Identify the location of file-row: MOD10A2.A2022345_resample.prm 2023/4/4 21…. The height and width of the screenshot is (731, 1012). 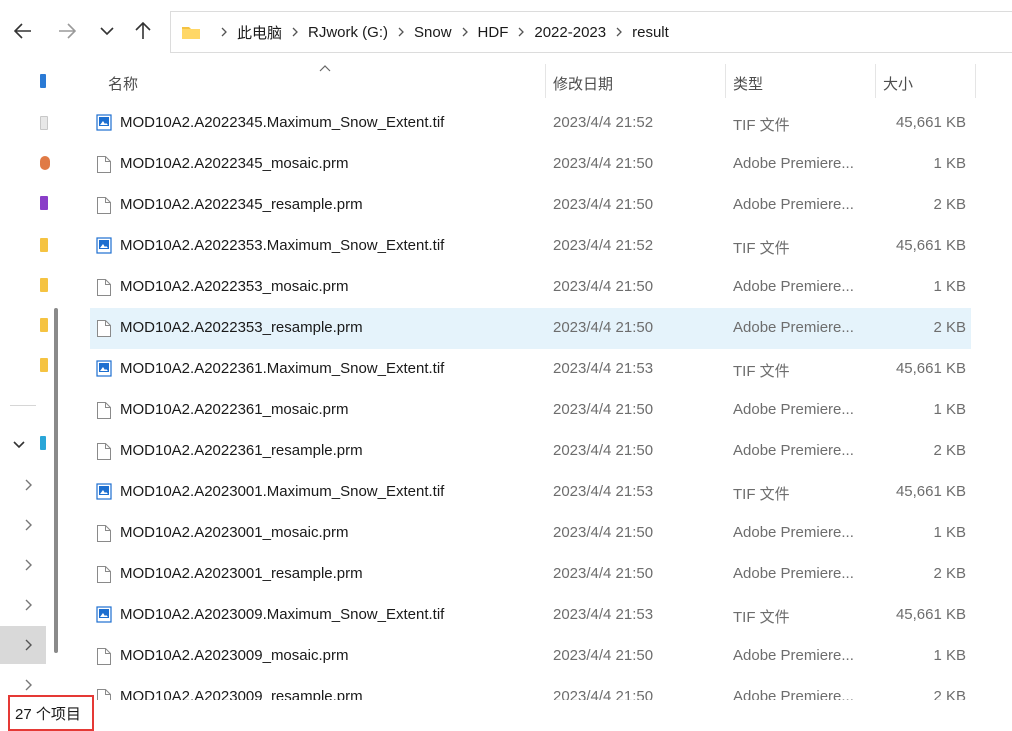
(530, 205).